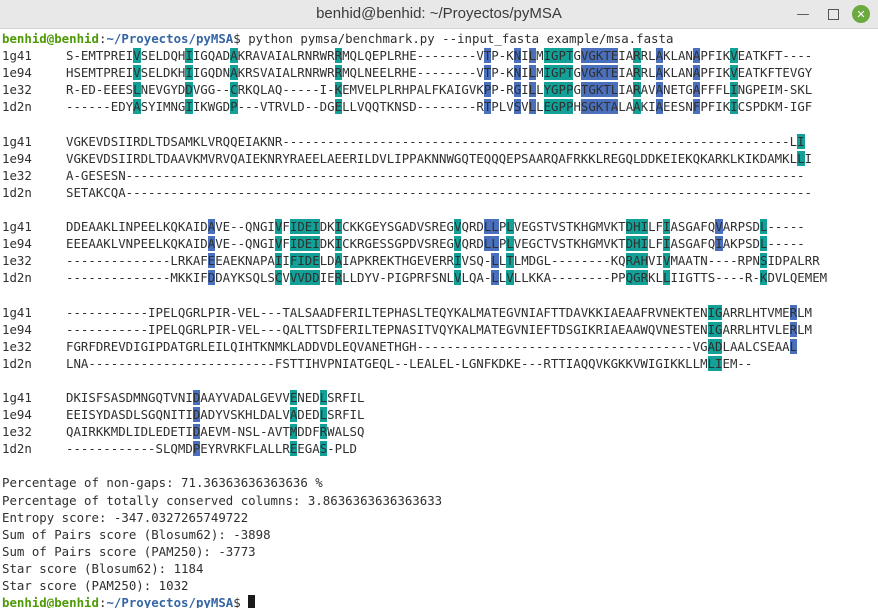 The width and height of the screenshot is (878, 608). Describe the element at coordinates (129, 551) in the screenshot. I see `result-line: Sum of Pairs score (PAM250): -3773` at that location.